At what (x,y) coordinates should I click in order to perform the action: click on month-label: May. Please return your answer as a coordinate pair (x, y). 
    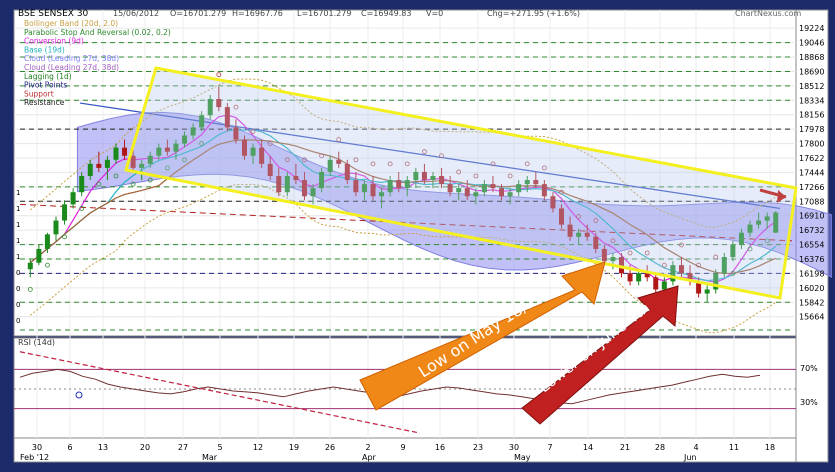
    Looking at the image, I should click on (522, 457).